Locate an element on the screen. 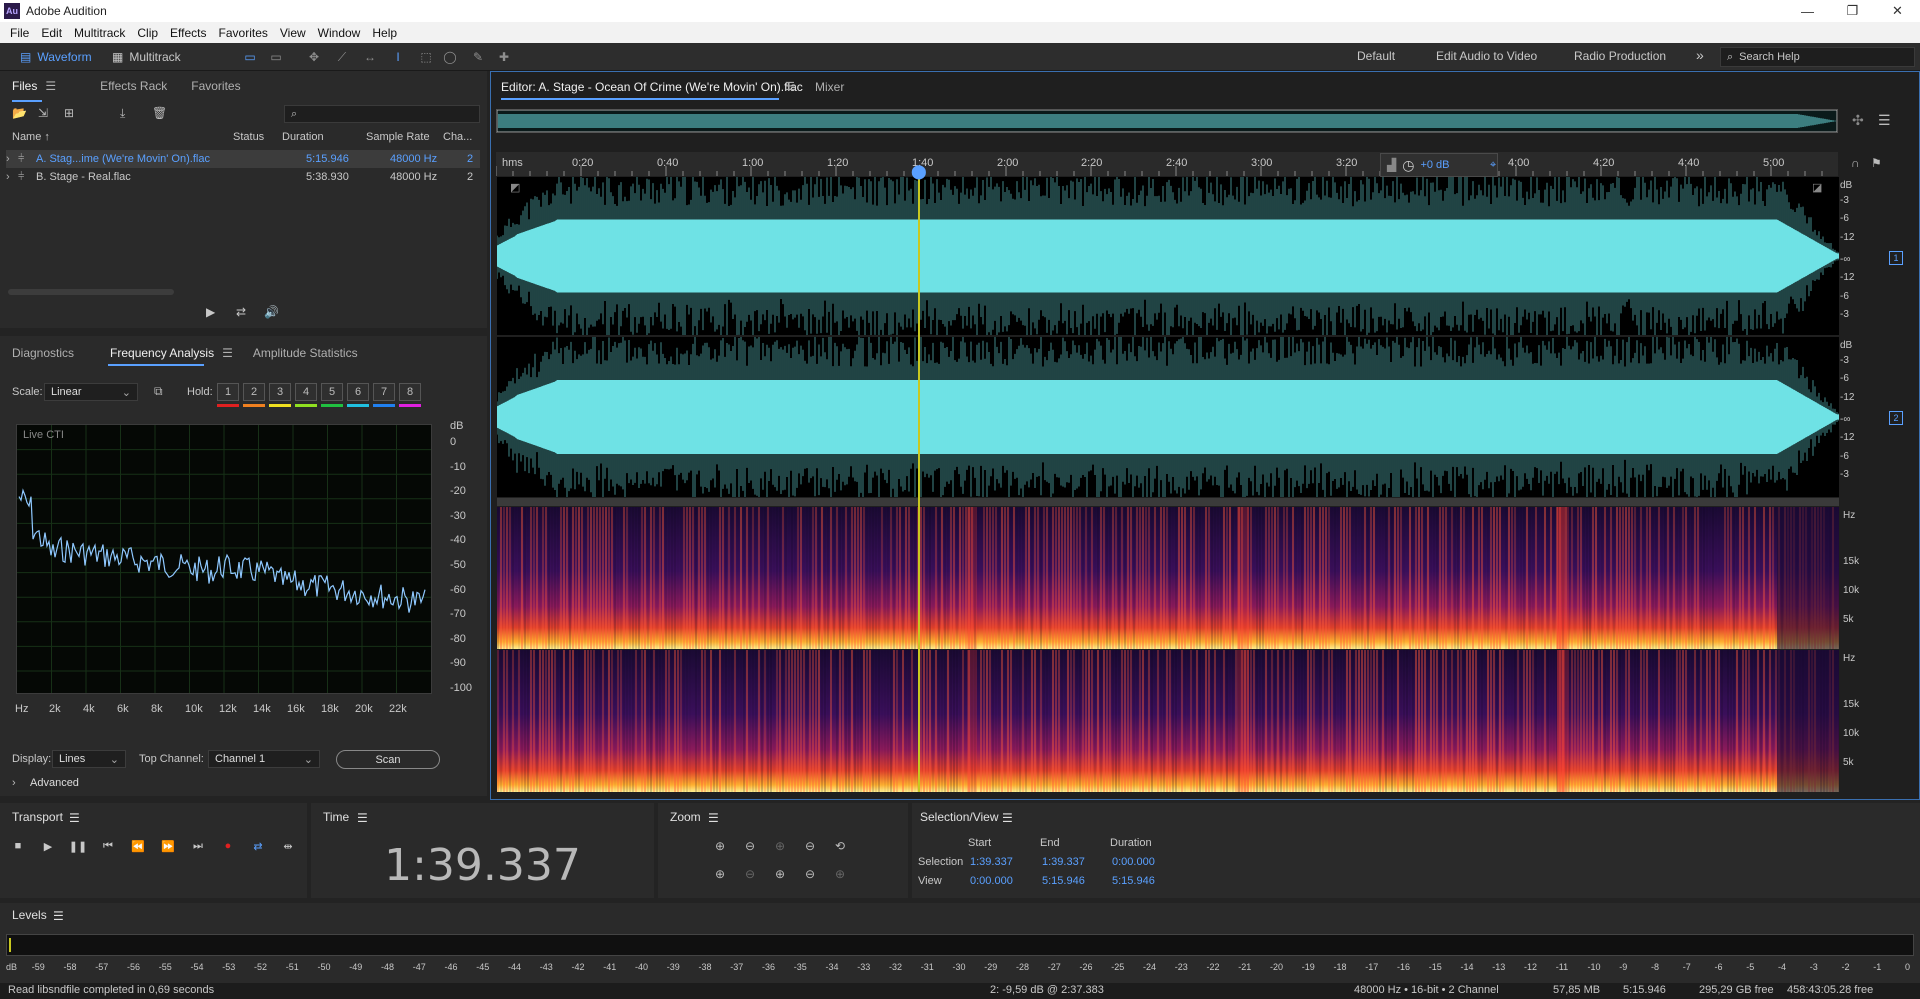  fast-forward-icon: ⏩ is located at coordinates (168, 846).